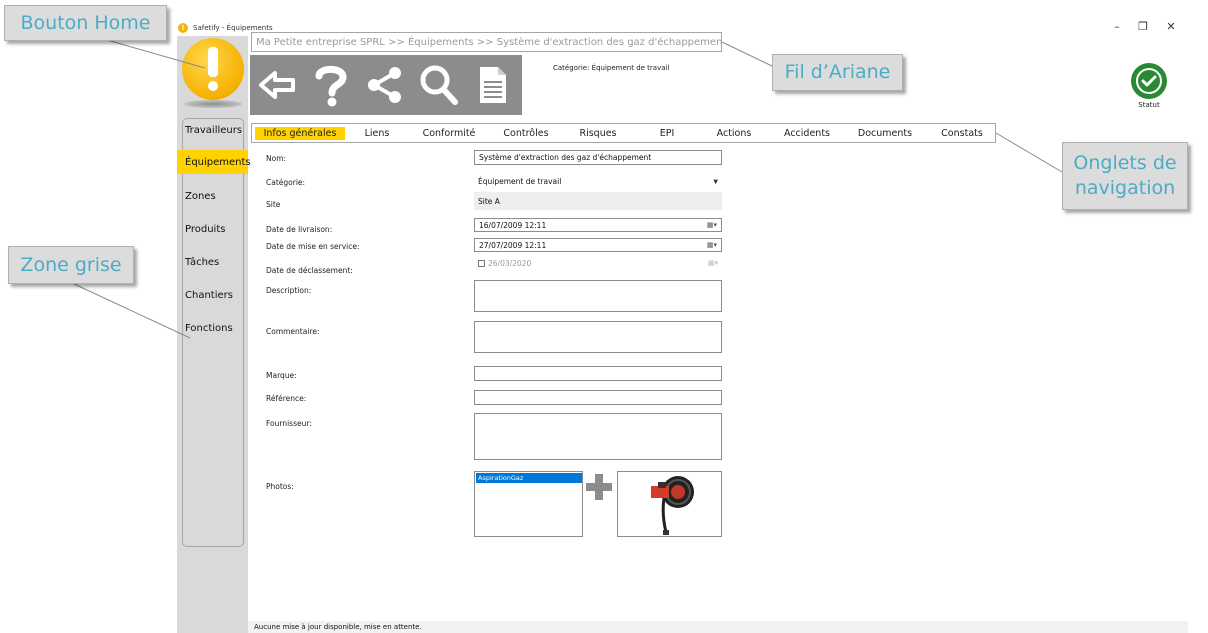 This screenshot has height=633, width=1208. What do you see at coordinates (85, 23) in the screenshot?
I see `callout-home: Bouton Home` at bounding box center [85, 23].